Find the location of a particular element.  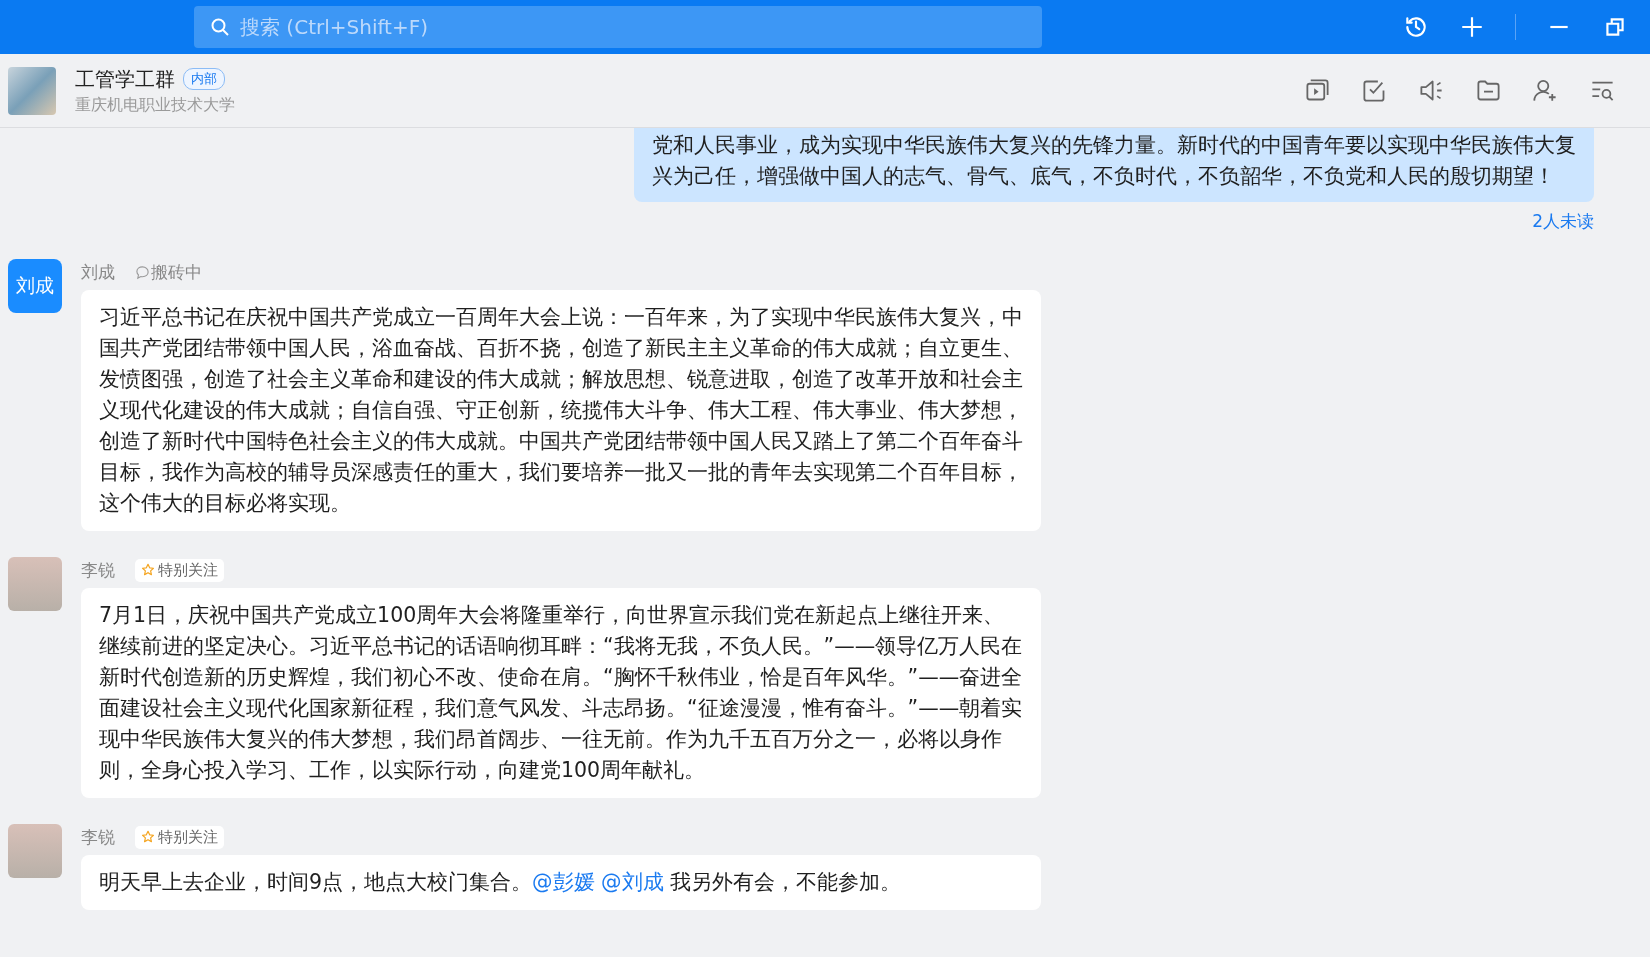

message-text: 明天早上去企业，时间9点，地点大校门集合。@彭媛 @刘成 我另外有会，不能参加。 is located at coordinates (501, 882).